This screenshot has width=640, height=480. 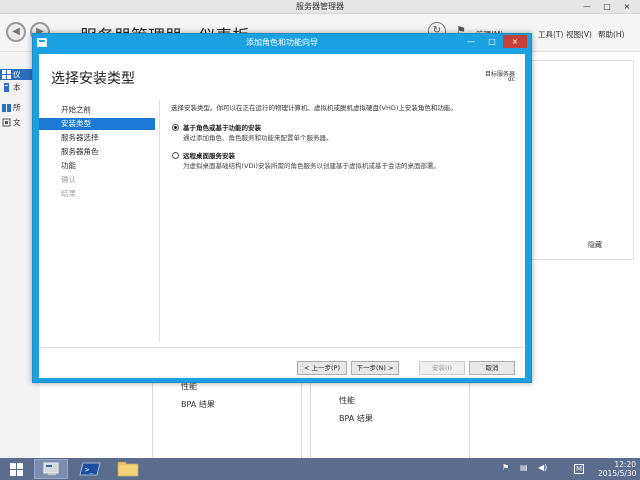 What do you see at coordinates (159, 221) in the screenshot?
I see `nav-divider` at bounding box center [159, 221].